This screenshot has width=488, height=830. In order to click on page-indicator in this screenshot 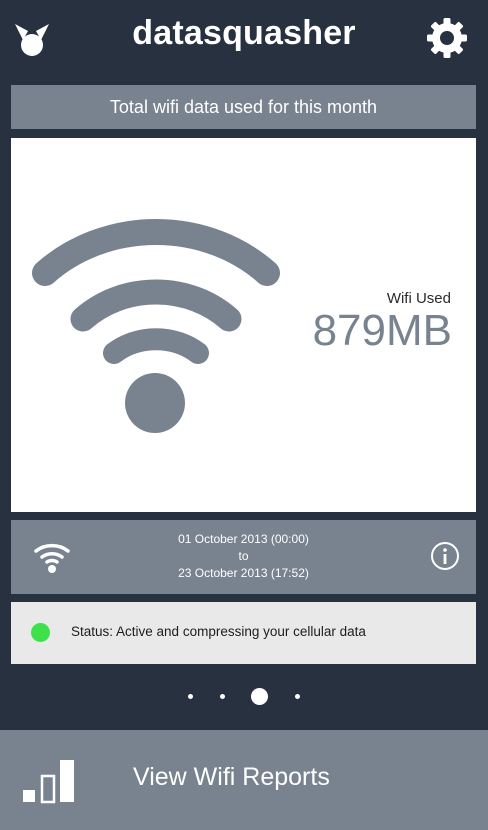, I will do `click(244, 700)`.